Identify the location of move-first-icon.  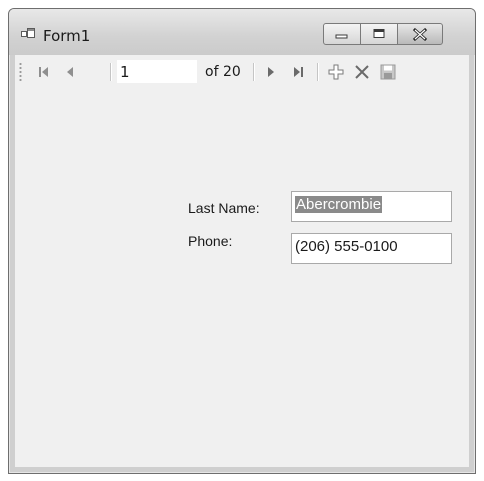
(43, 72).